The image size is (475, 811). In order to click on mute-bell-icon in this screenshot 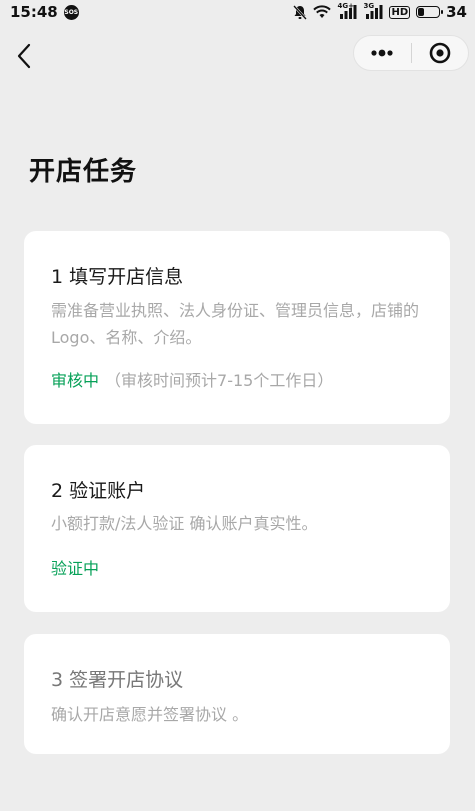, I will do `click(300, 12)`.